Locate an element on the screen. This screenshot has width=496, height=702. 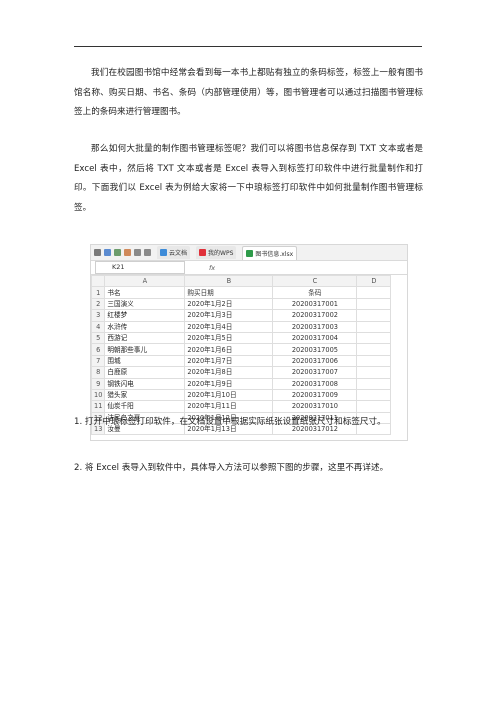
table-row: 3 红楼梦 2020年1月3日 20200317002 is located at coordinates (241, 315).